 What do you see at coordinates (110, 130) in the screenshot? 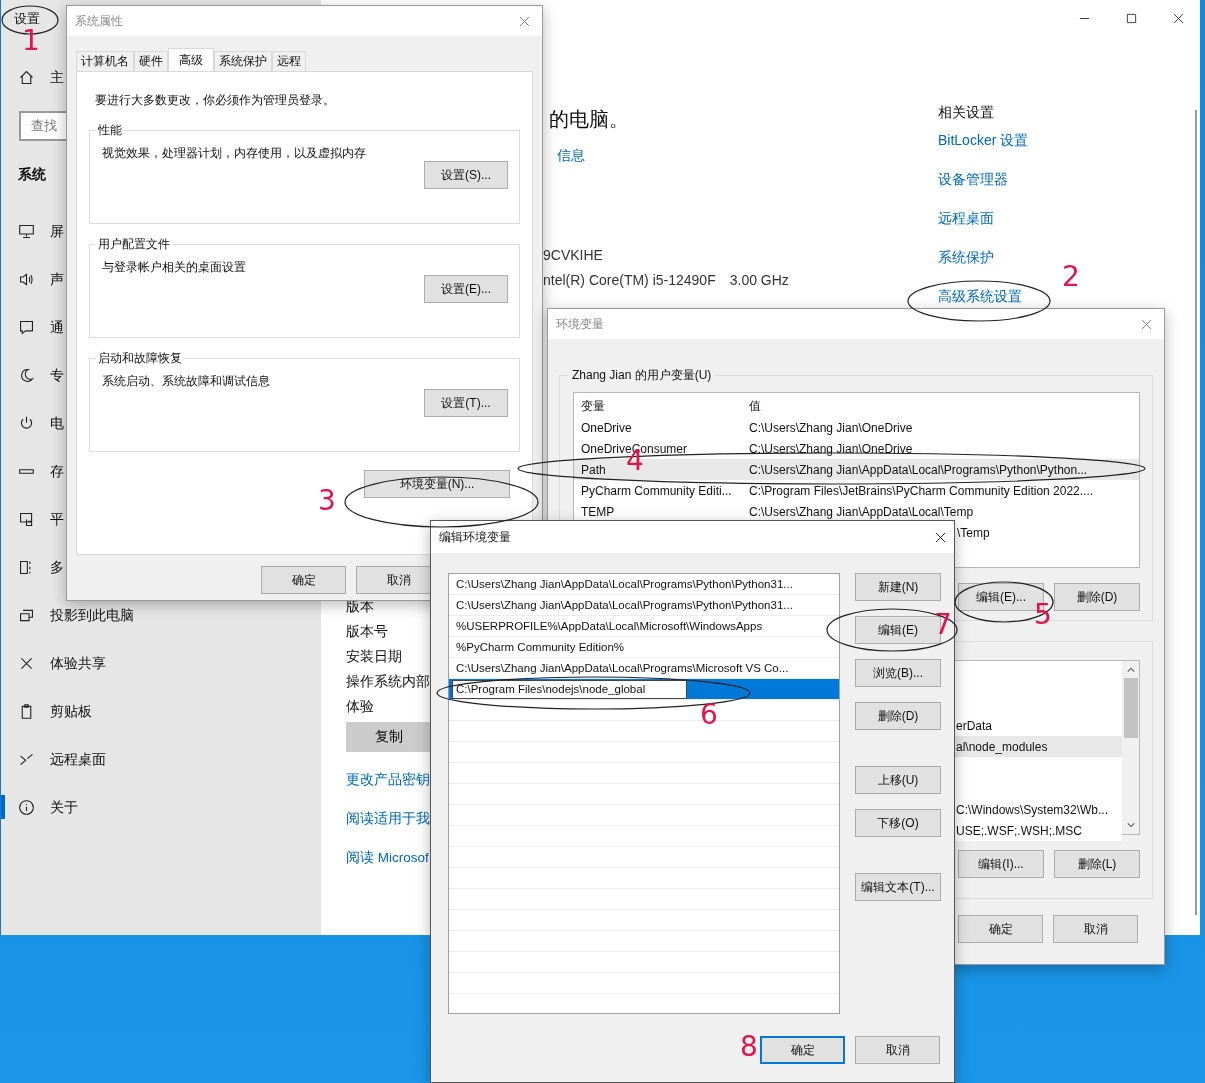
I see `group-title: 性能` at bounding box center [110, 130].